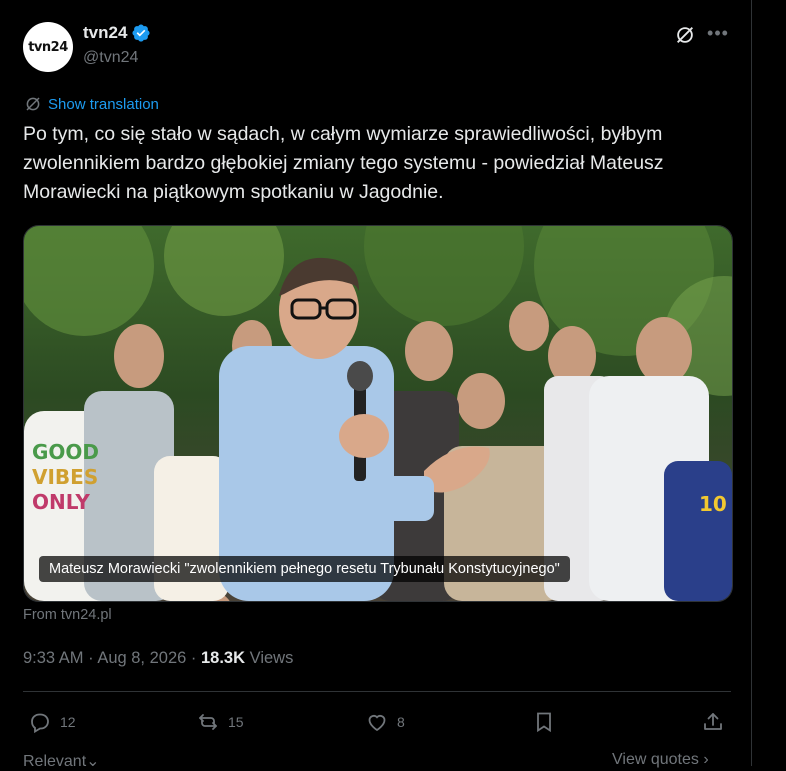  I want to click on chevron-down-icon: ⌄, so click(93, 761).